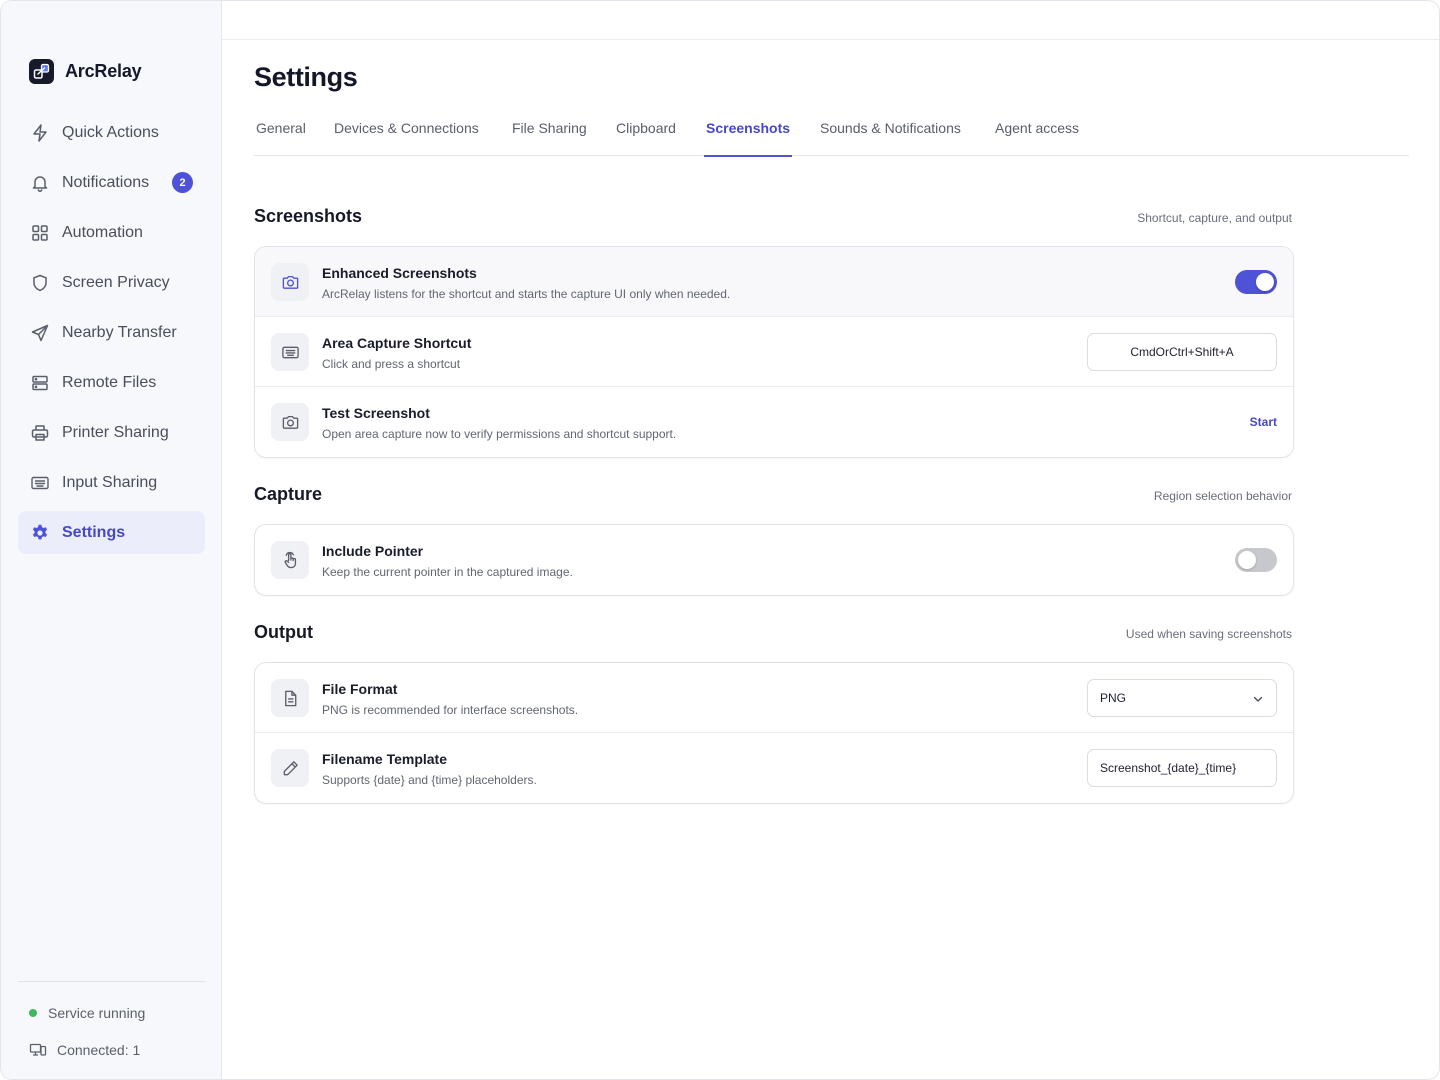 The height and width of the screenshot is (1080, 1440). Describe the element at coordinates (40, 382) in the screenshot. I see `server-icon` at that location.